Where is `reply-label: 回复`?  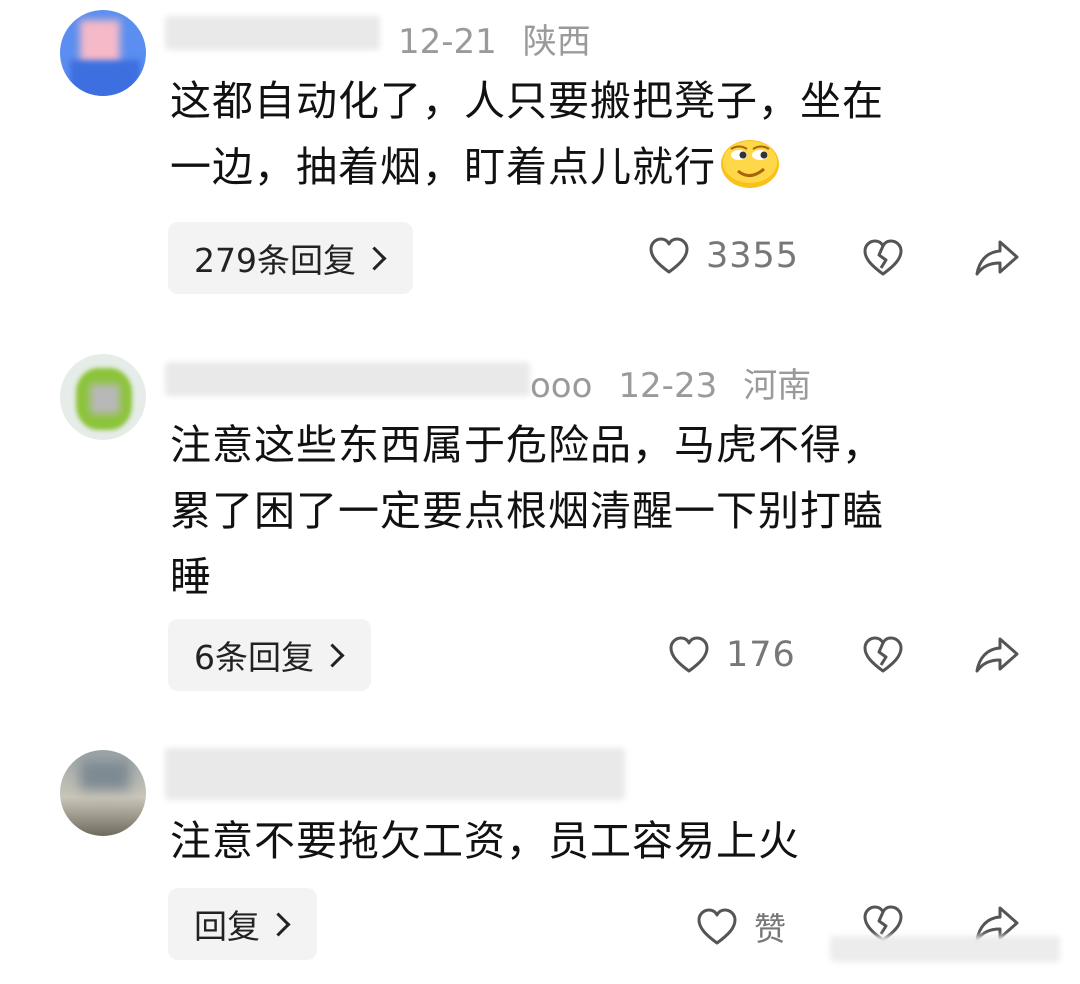
reply-label: 回复 is located at coordinates (227, 926).